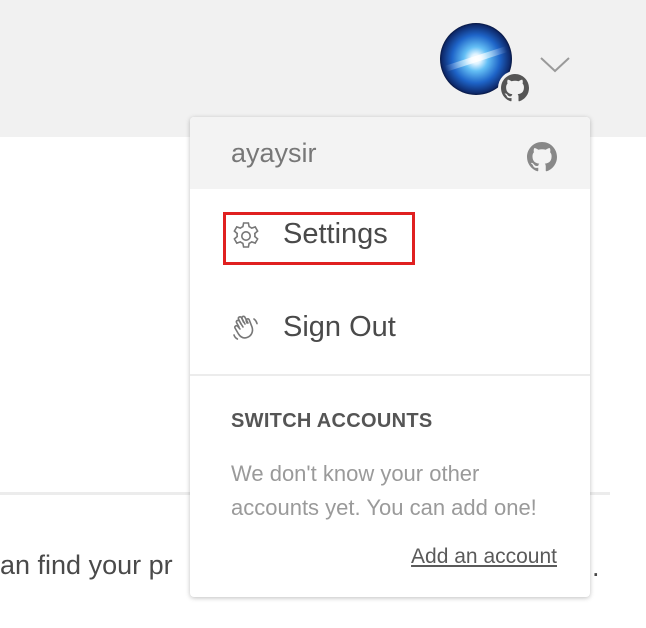 This screenshot has height=628, width=646. I want to click on chevron-down-icon, so click(555, 64).